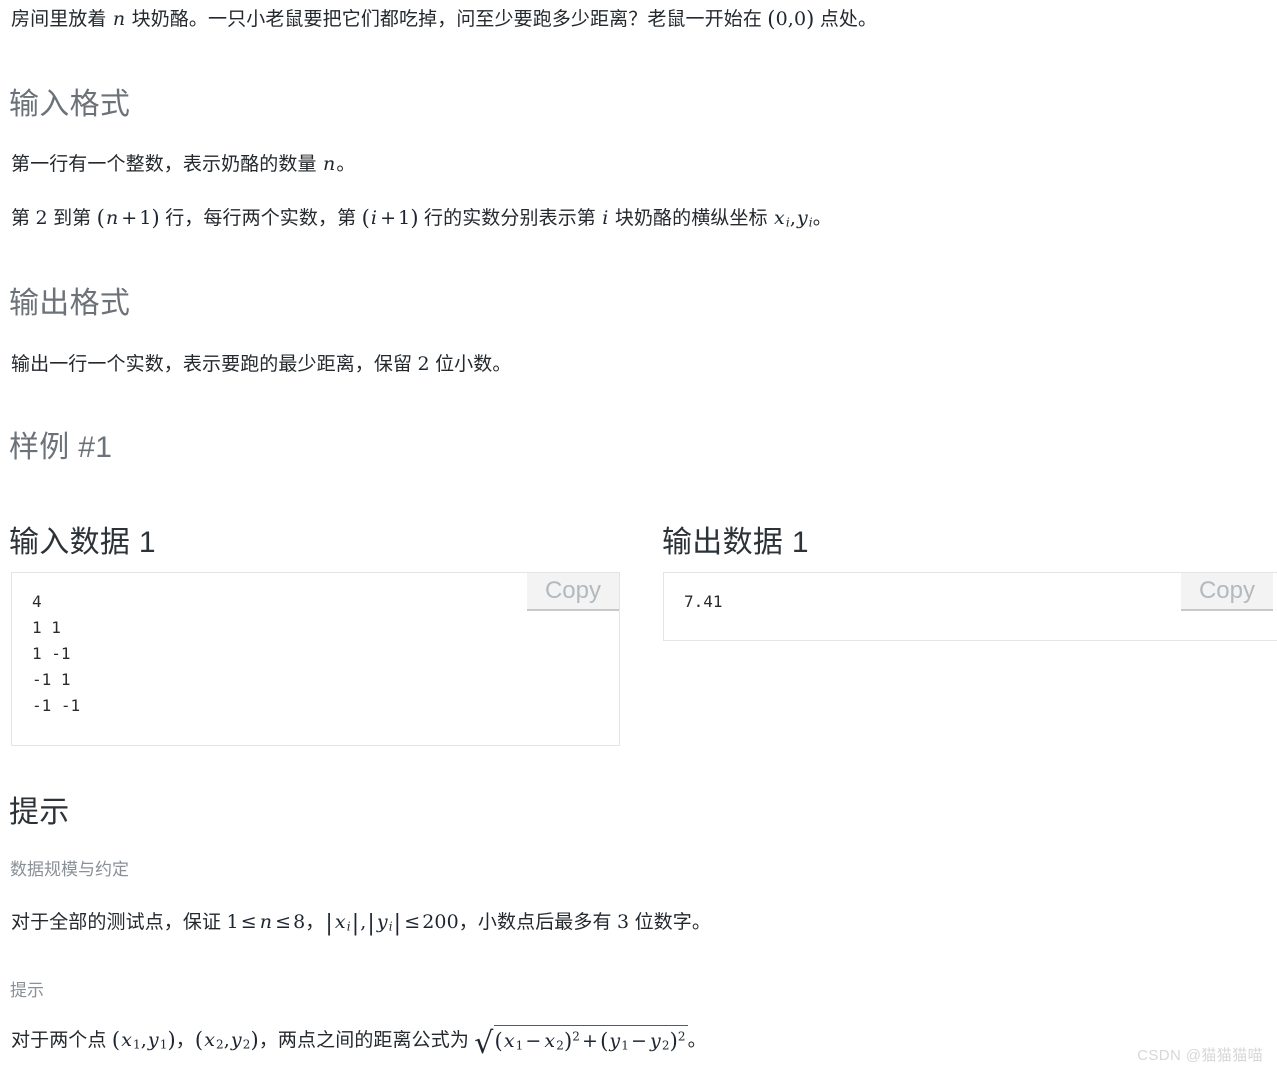  What do you see at coordinates (260, 218) in the screenshot?
I see `input-line2-text-c: 行，每行两个实数，第` at bounding box center [260, 218].